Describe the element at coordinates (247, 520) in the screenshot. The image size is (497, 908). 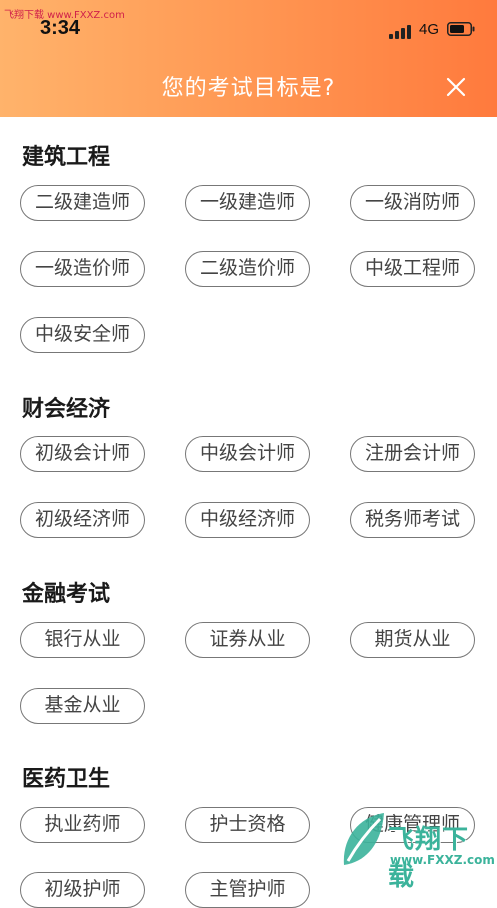
I see `exam-tag: 中级经济师` at that location.